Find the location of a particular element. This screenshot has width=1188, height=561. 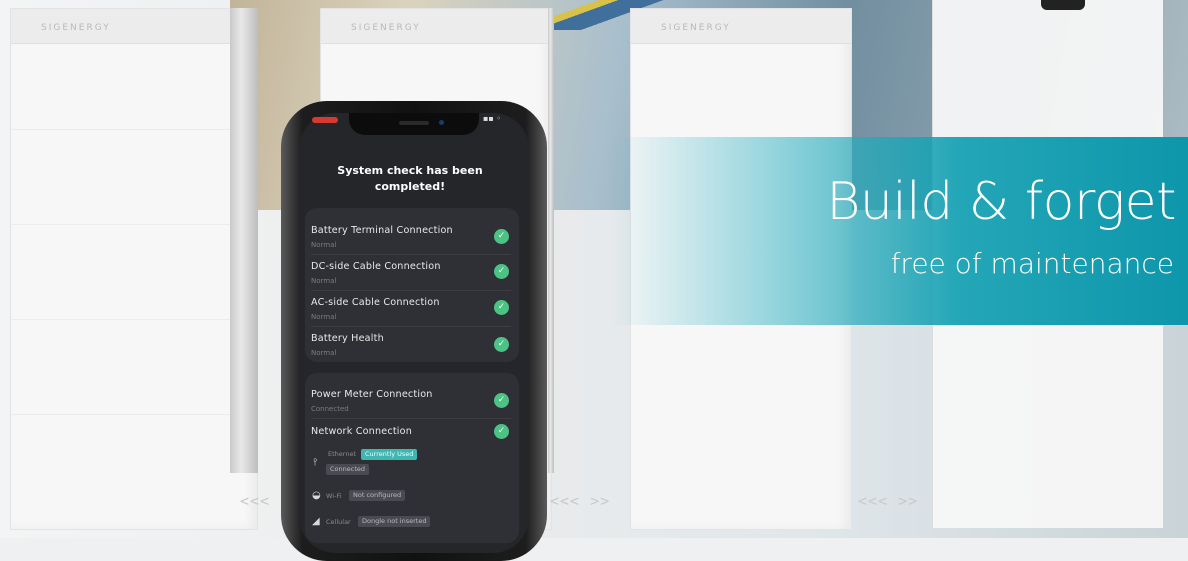

wifi-icon: ◒ is located at coordinates (316, 495).